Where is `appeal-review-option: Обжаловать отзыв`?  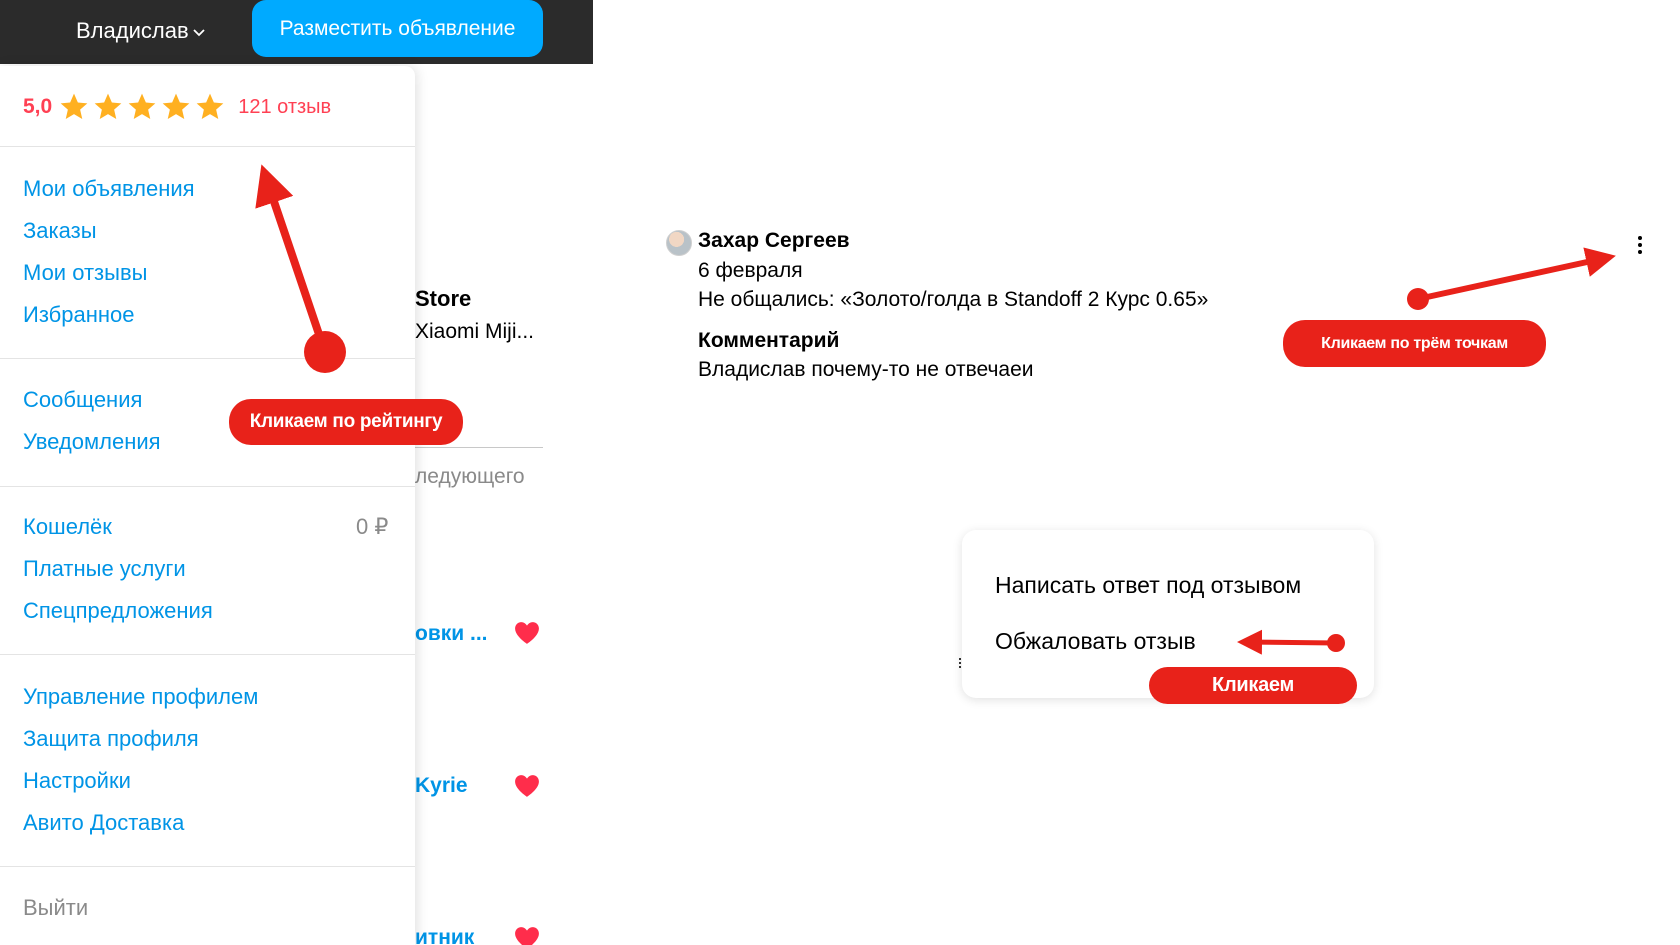
appeal-review-option: Обжаловать отзыв is located at coordinates (1095, 641).